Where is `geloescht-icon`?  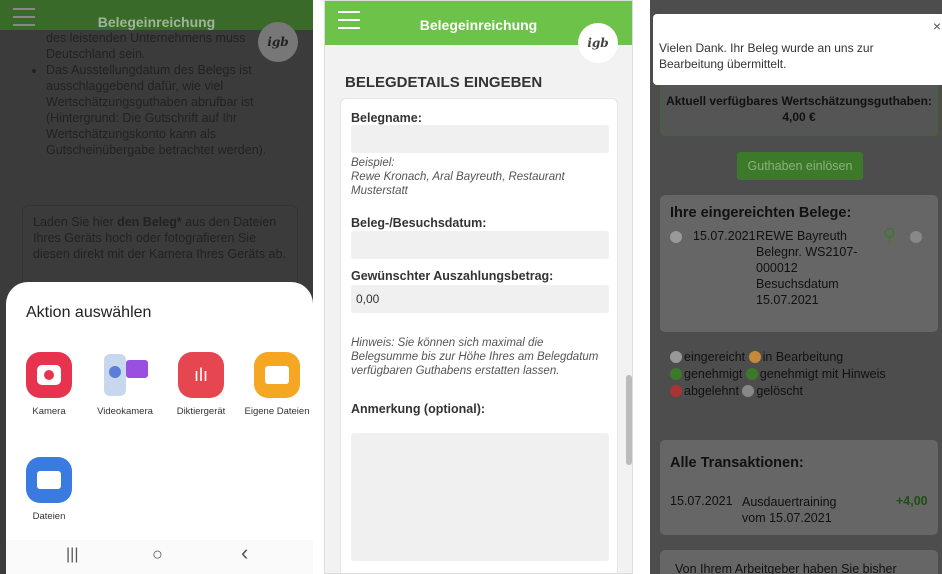
geloescht-icon is located at coordinates (748, 391).